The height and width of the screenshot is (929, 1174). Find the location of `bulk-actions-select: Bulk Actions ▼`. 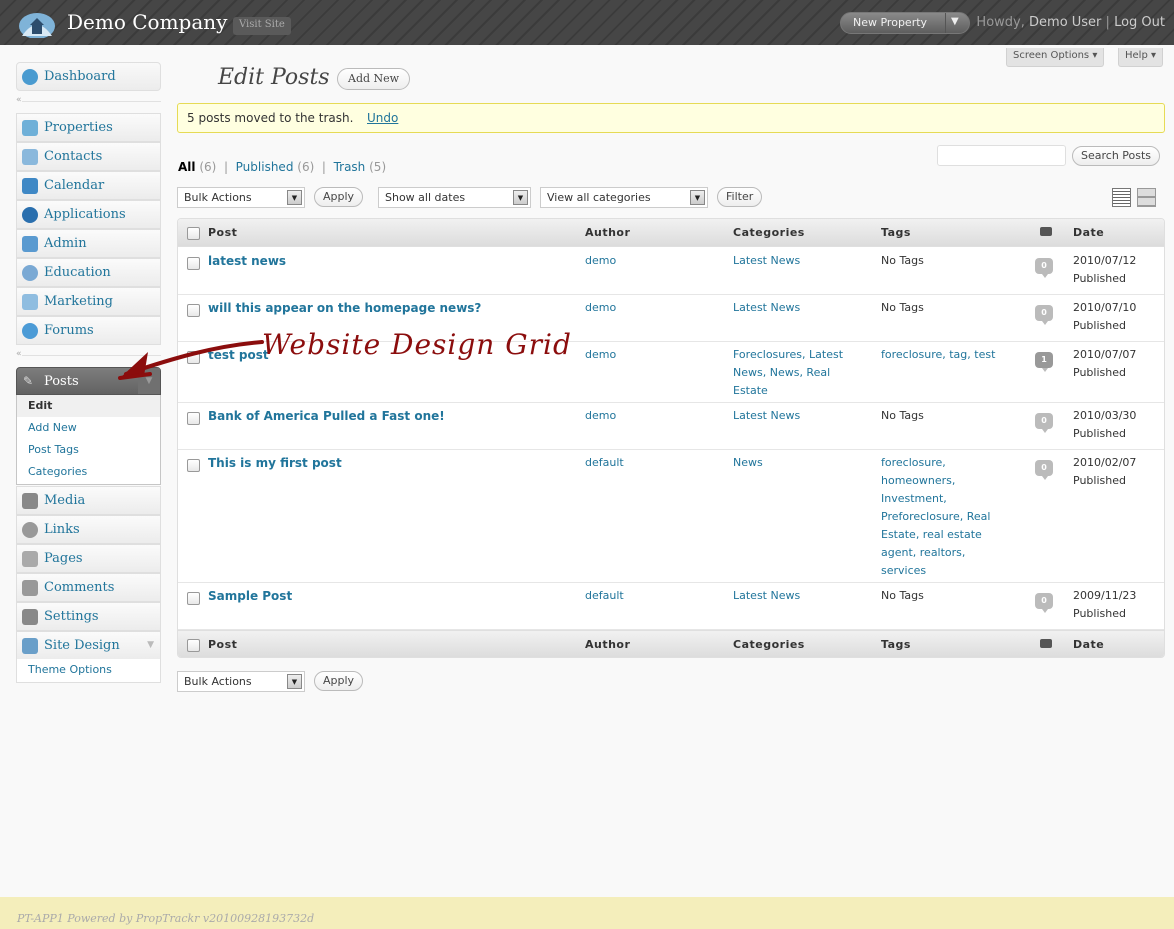

bulk-actions-select: Bulk Actions ▼ is located at coordinates (241, 197).